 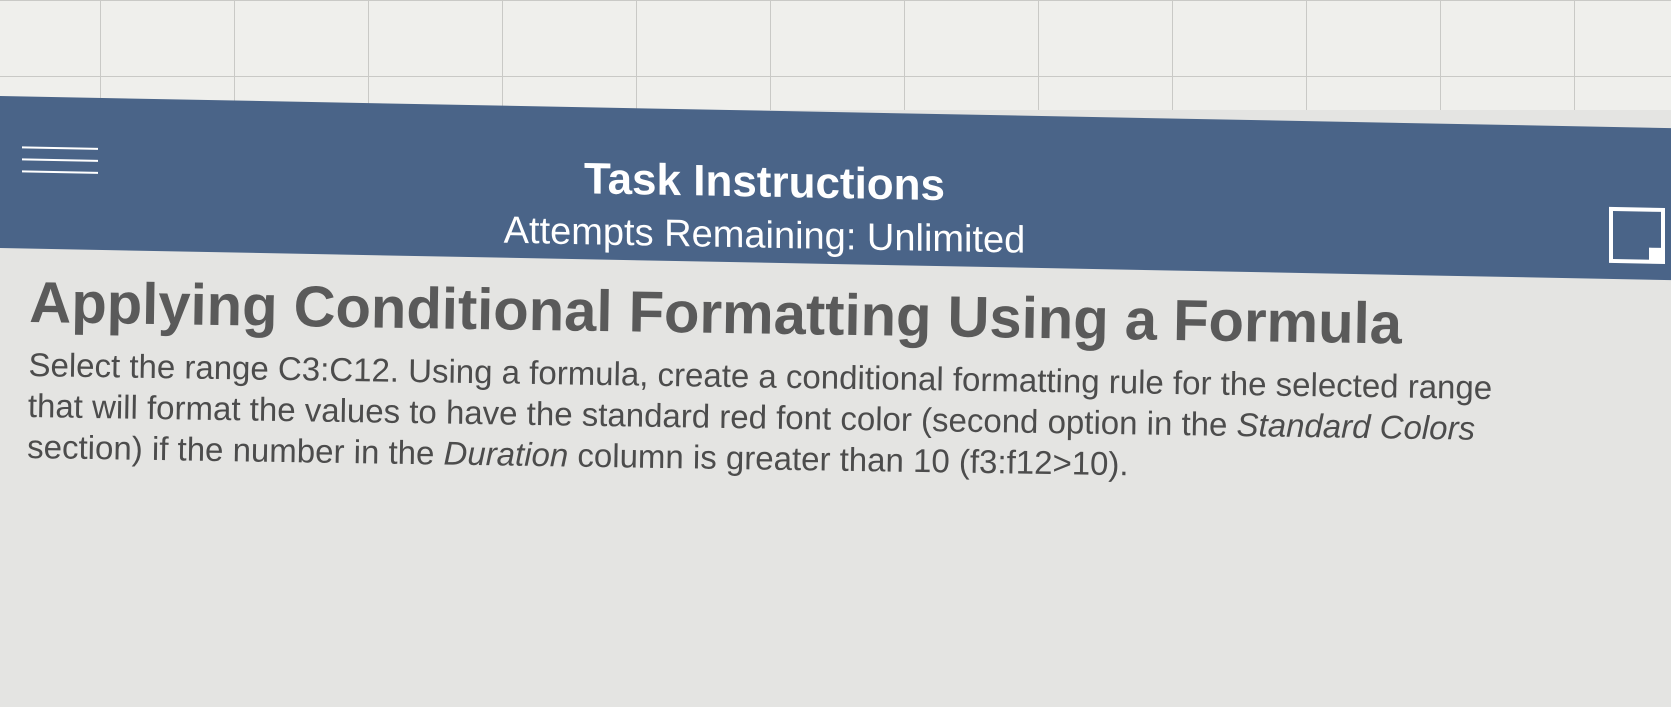 What do you see at coordinates (506, 454) in the screenshot?
I see `task-text-duration: Duration` at bounding box center [506, 454].